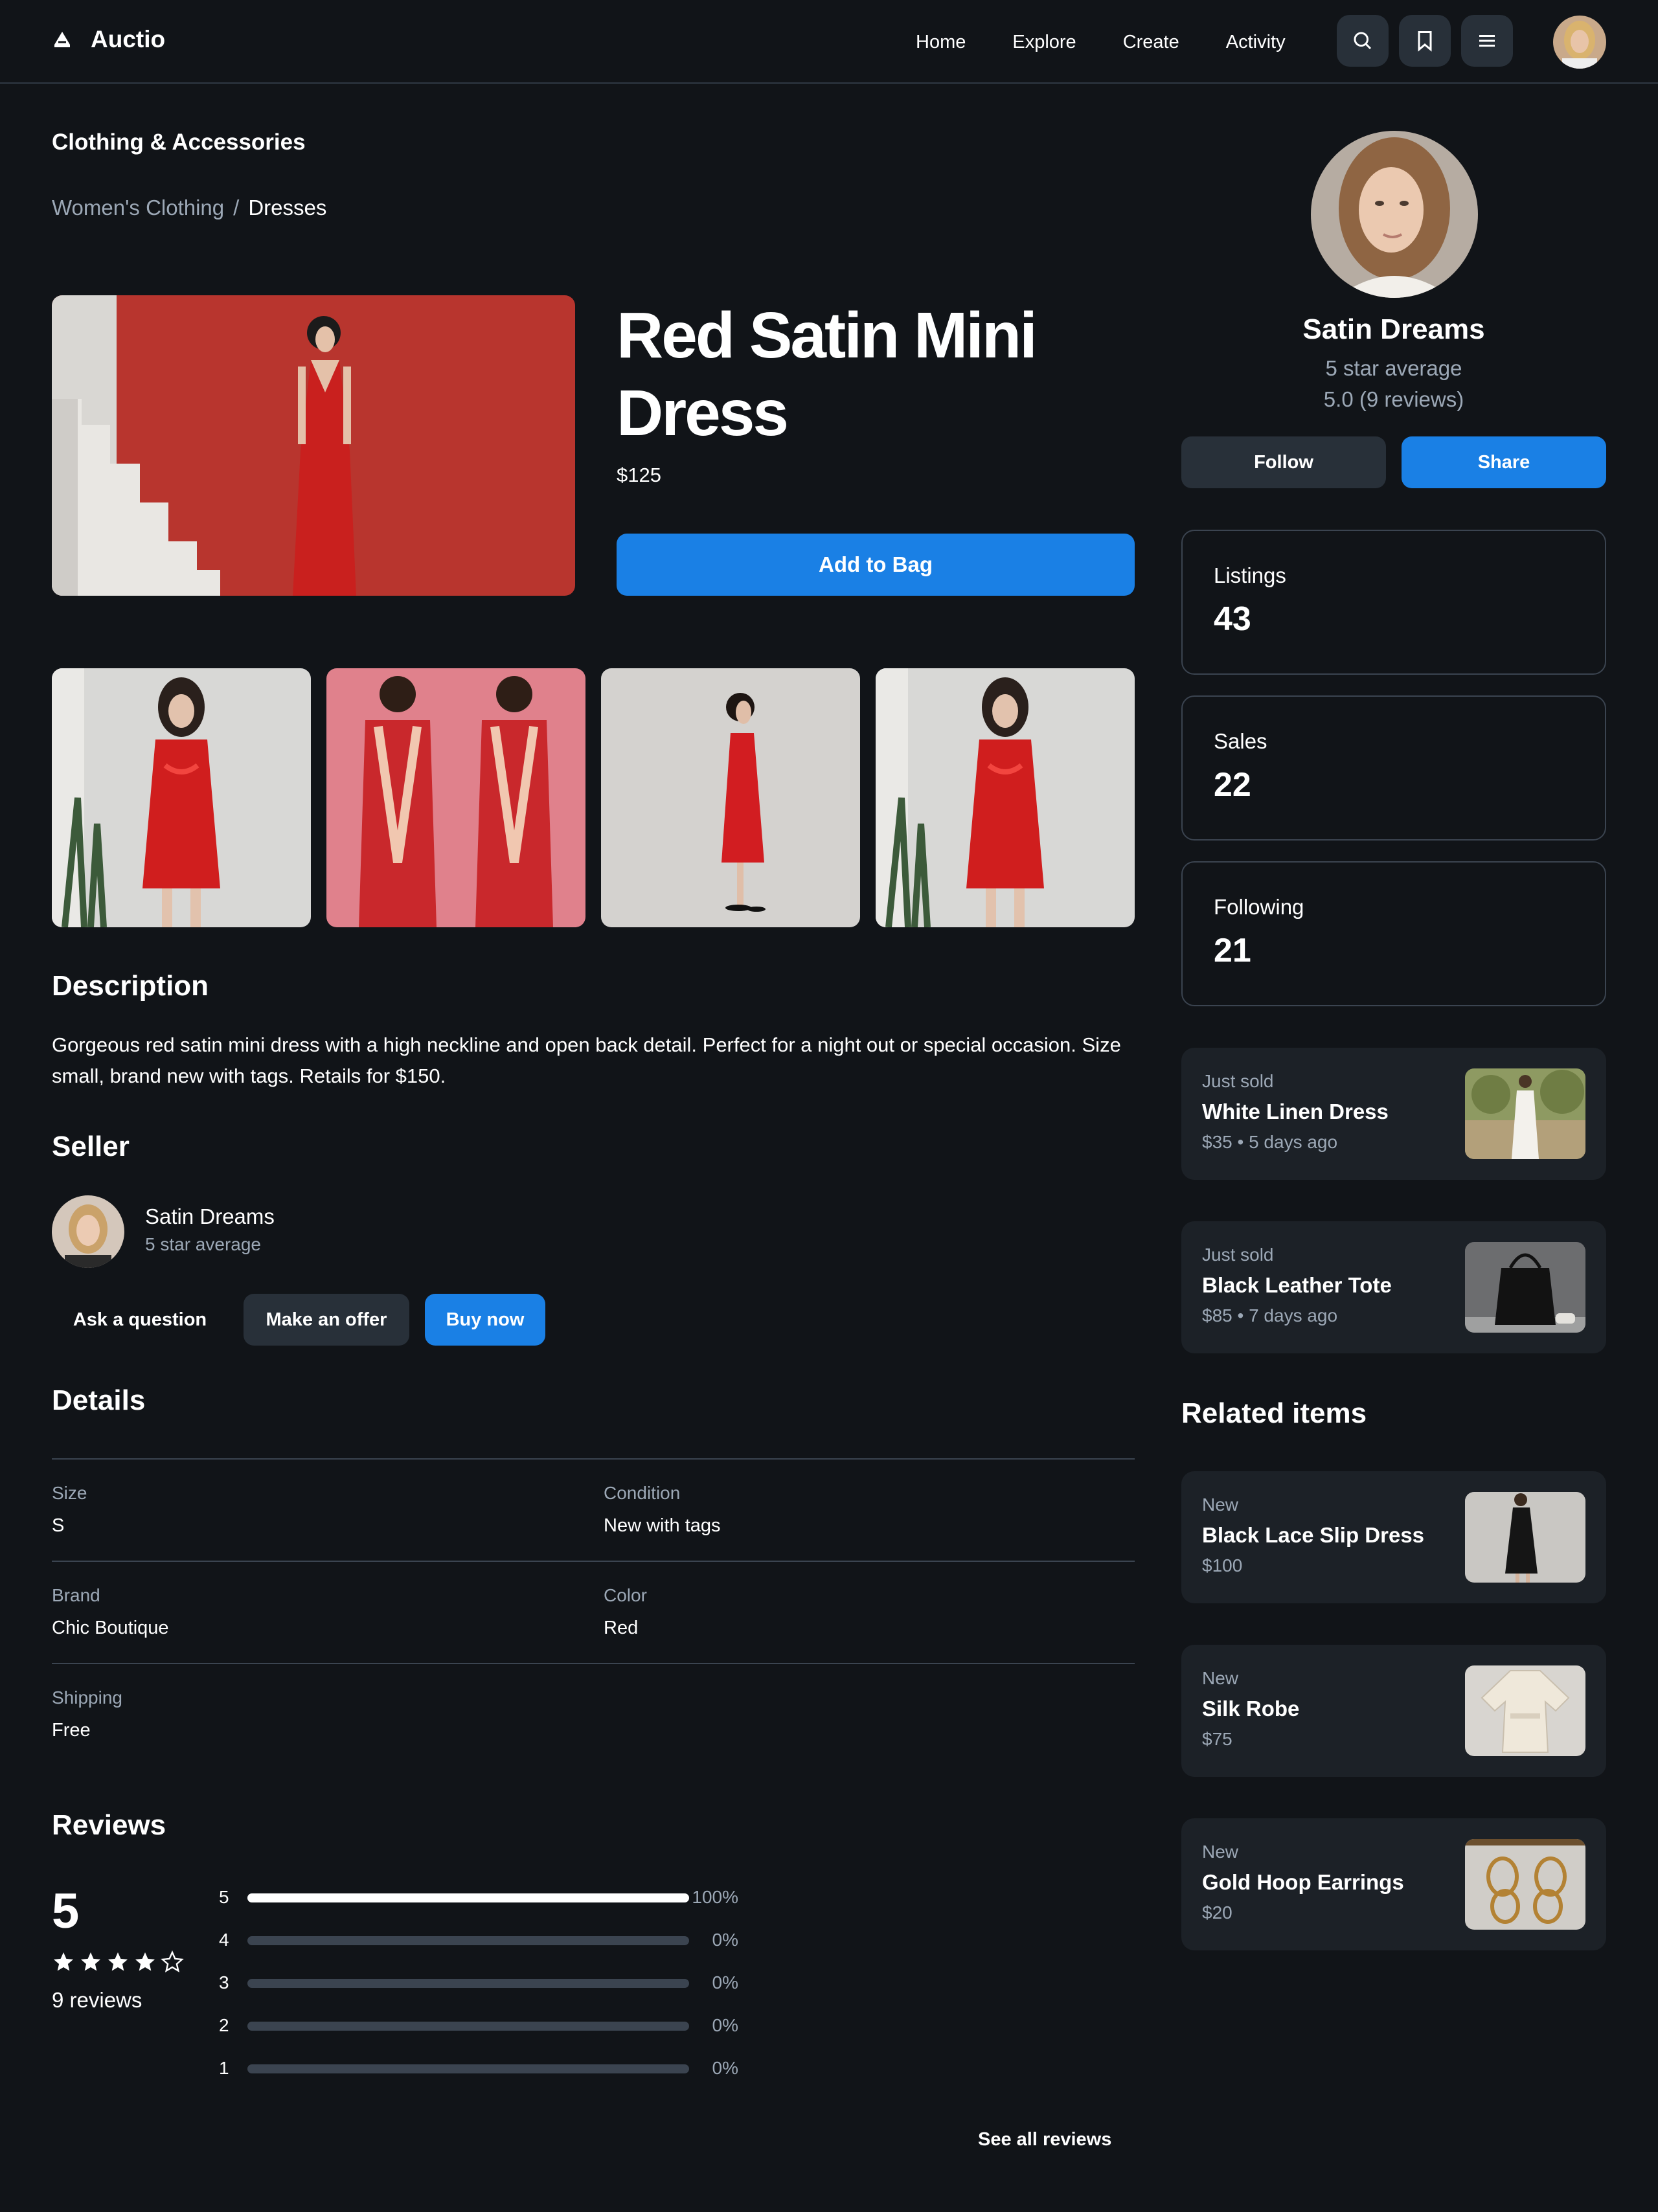 The width and height of the screenshot is (1658, 2212). I want to click on make-offer-button: Make an offer, so click(326, 1320).